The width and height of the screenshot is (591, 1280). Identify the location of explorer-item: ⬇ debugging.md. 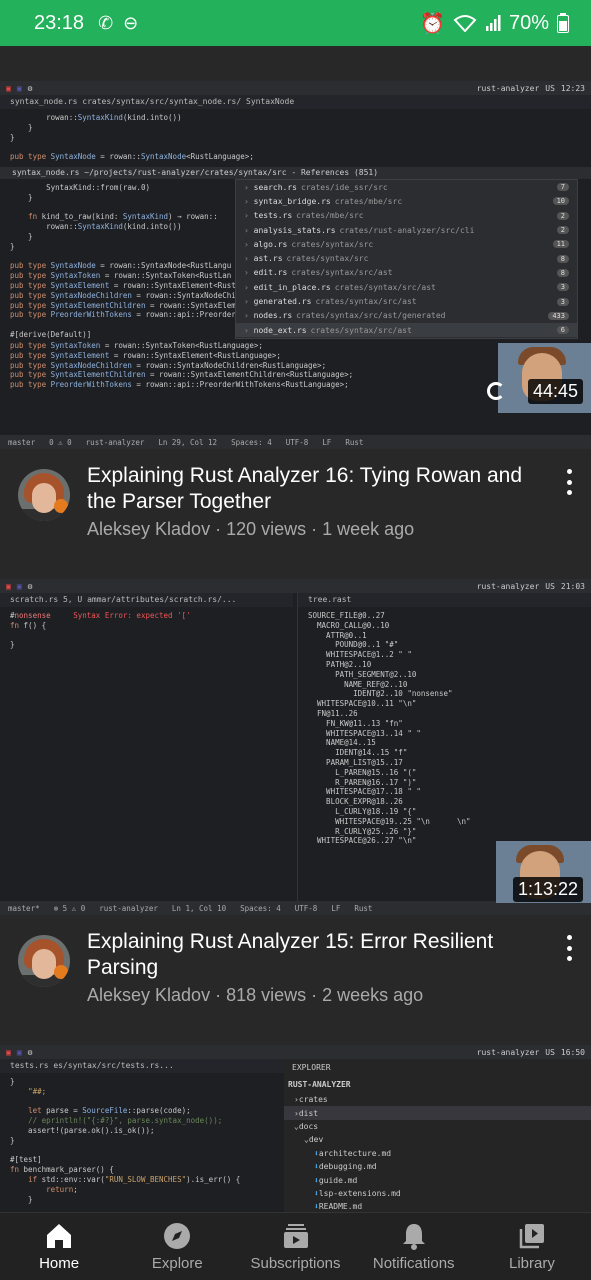
(437, 1166).